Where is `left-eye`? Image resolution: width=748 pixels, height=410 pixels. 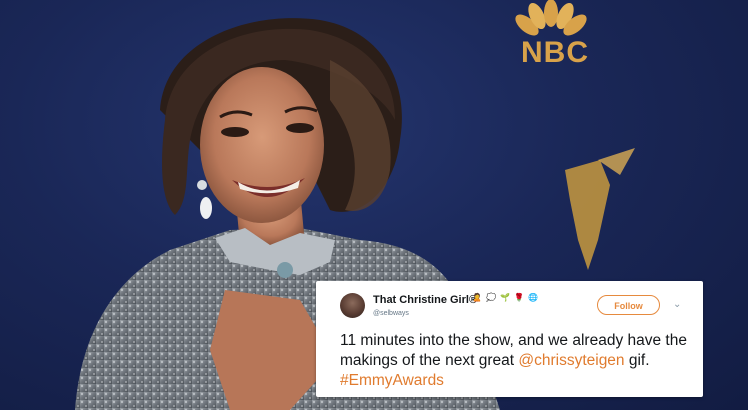 left-eye is located at coordinates (235, 132).